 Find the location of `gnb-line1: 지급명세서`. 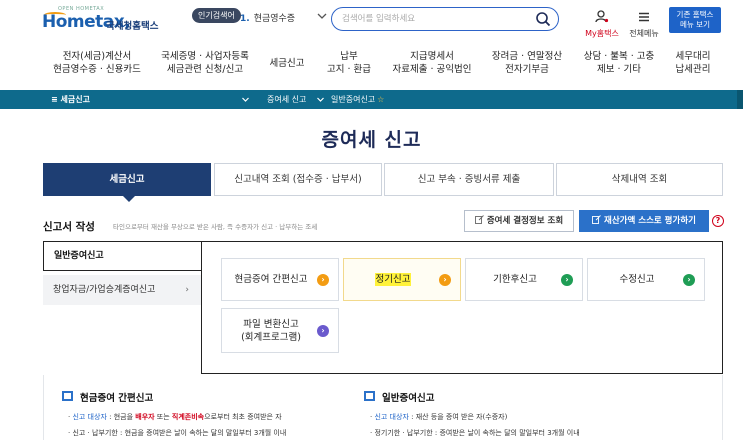

gnb-line1: 지급명세서 is located at coordinates (432, 56).